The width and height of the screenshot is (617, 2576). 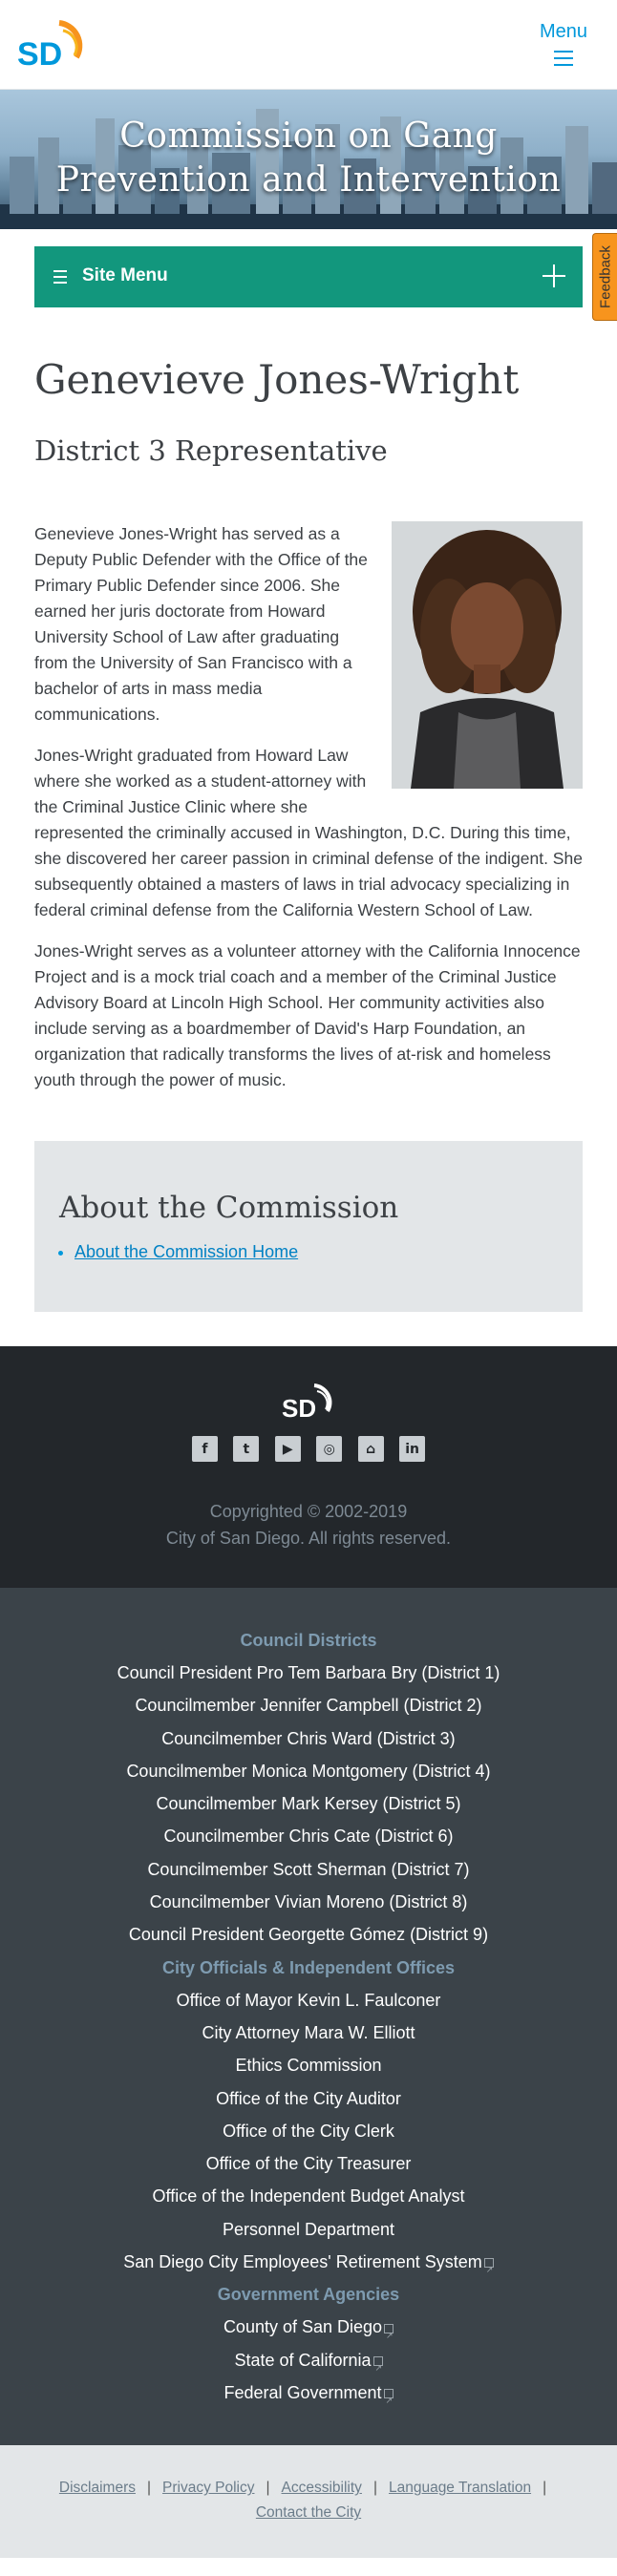 What do you see at coordinates (186, 1251) in the screenshot?
I see `about-commission-home-link: About the Commission Home` at bounding box center [186, 1251].